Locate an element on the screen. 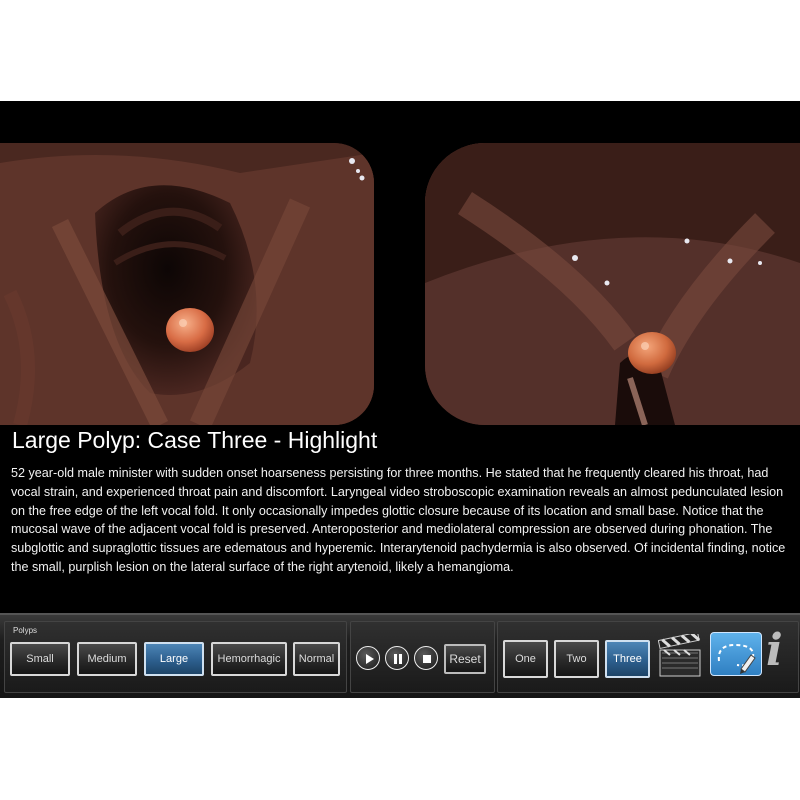 This screenshot has width=800, height=800. clapperboard-icon is located at coordinates (680, 656).